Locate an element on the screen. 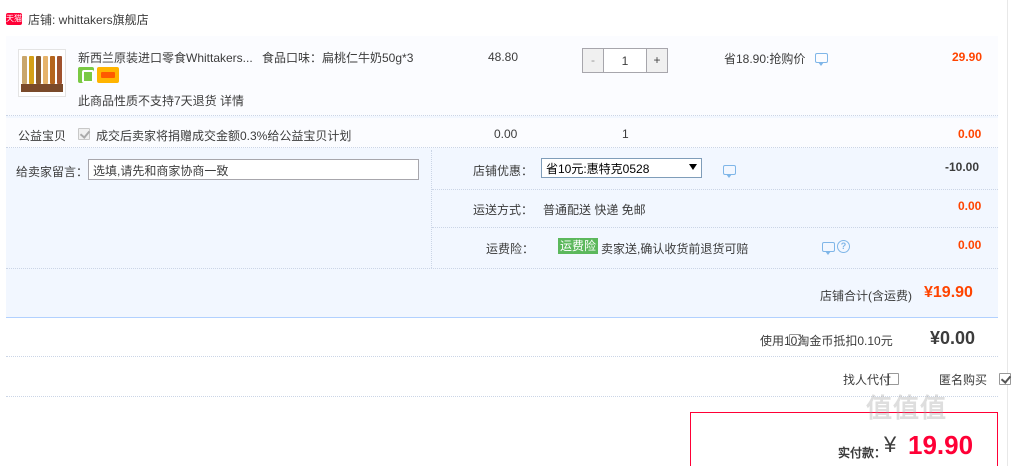  promo-chat-icon is located at coordinates (730, 171).